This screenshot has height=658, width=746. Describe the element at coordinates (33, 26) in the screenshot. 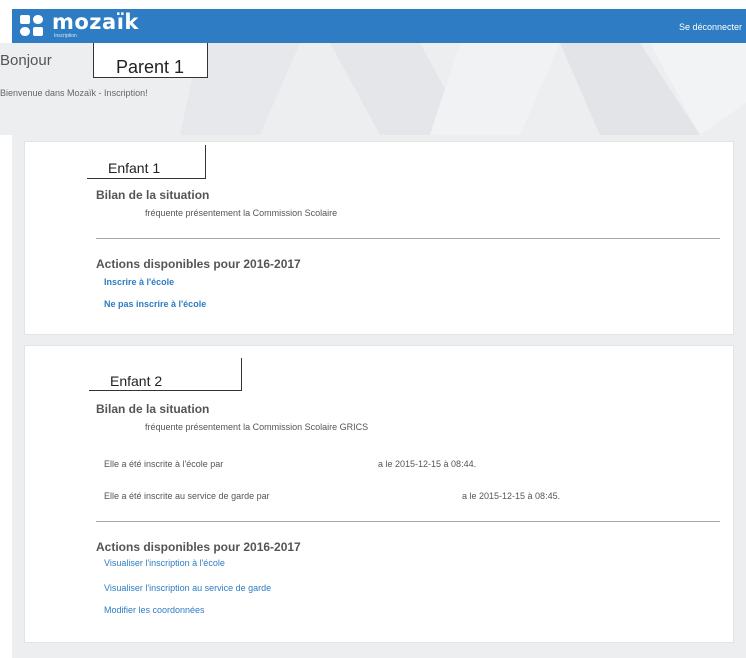

I see `mozaik-logo-icon` at that location.